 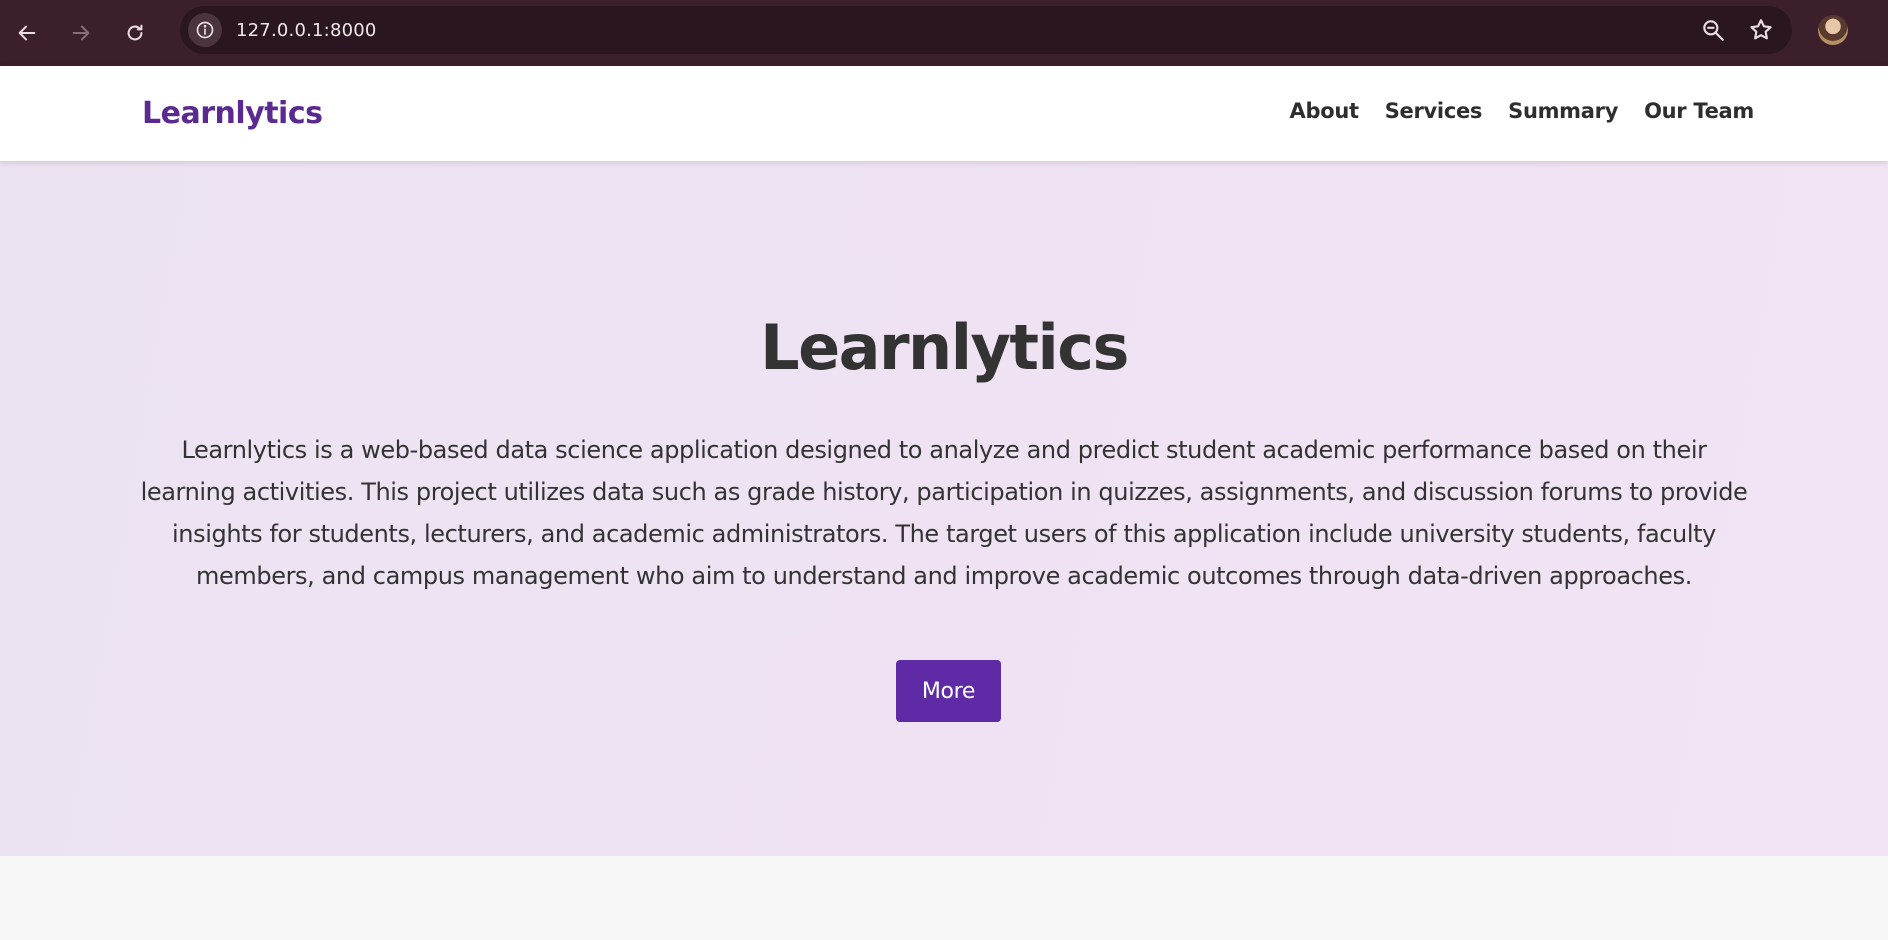 I want to click on browser-toolbar: 127.0.0.1:8000 ⋮, so click(x=944, y=33).